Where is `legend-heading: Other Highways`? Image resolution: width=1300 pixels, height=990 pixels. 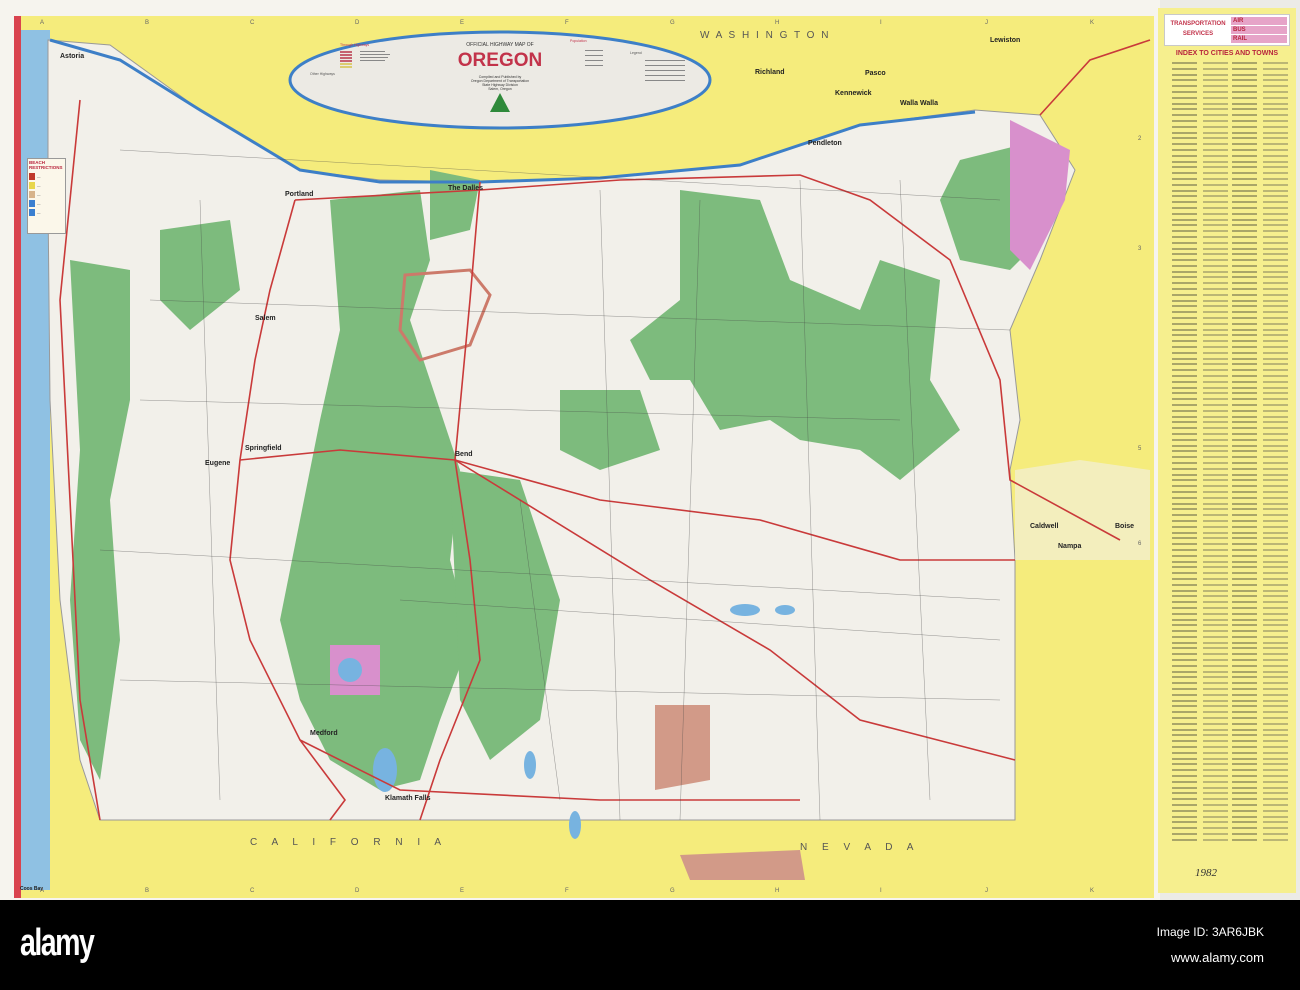 legend-heading: Other Highways is located at coordinates (322, 74).